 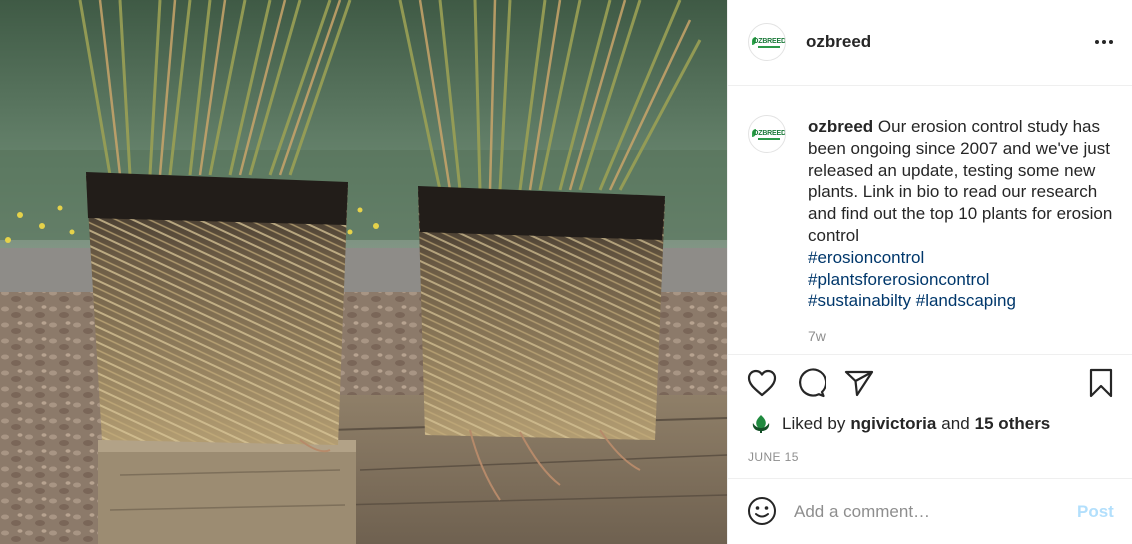 What do you see at coordinates (893, 424) in the screenshot?
I see `liker-username: ngivictoria` at bounding box center [893, 424].